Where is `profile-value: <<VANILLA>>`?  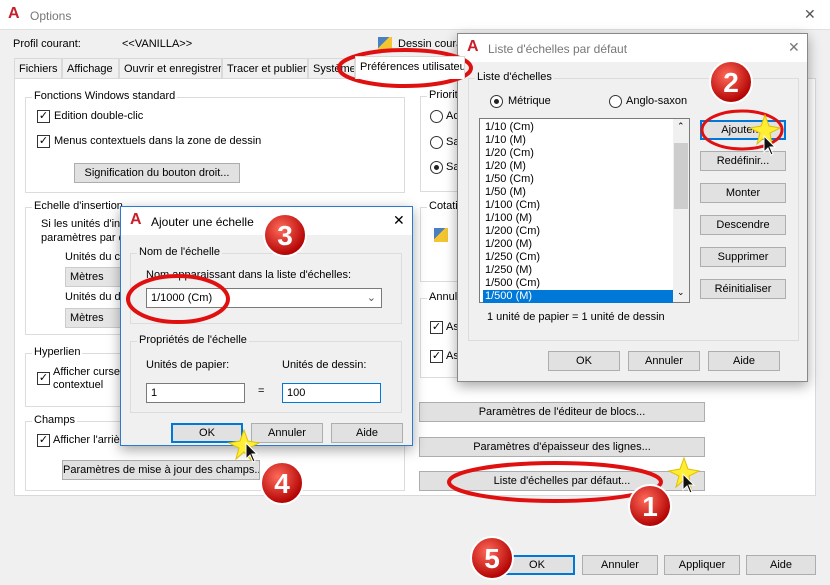 profile-value: <<VANILLA>> is located at coordinates (157, 44).